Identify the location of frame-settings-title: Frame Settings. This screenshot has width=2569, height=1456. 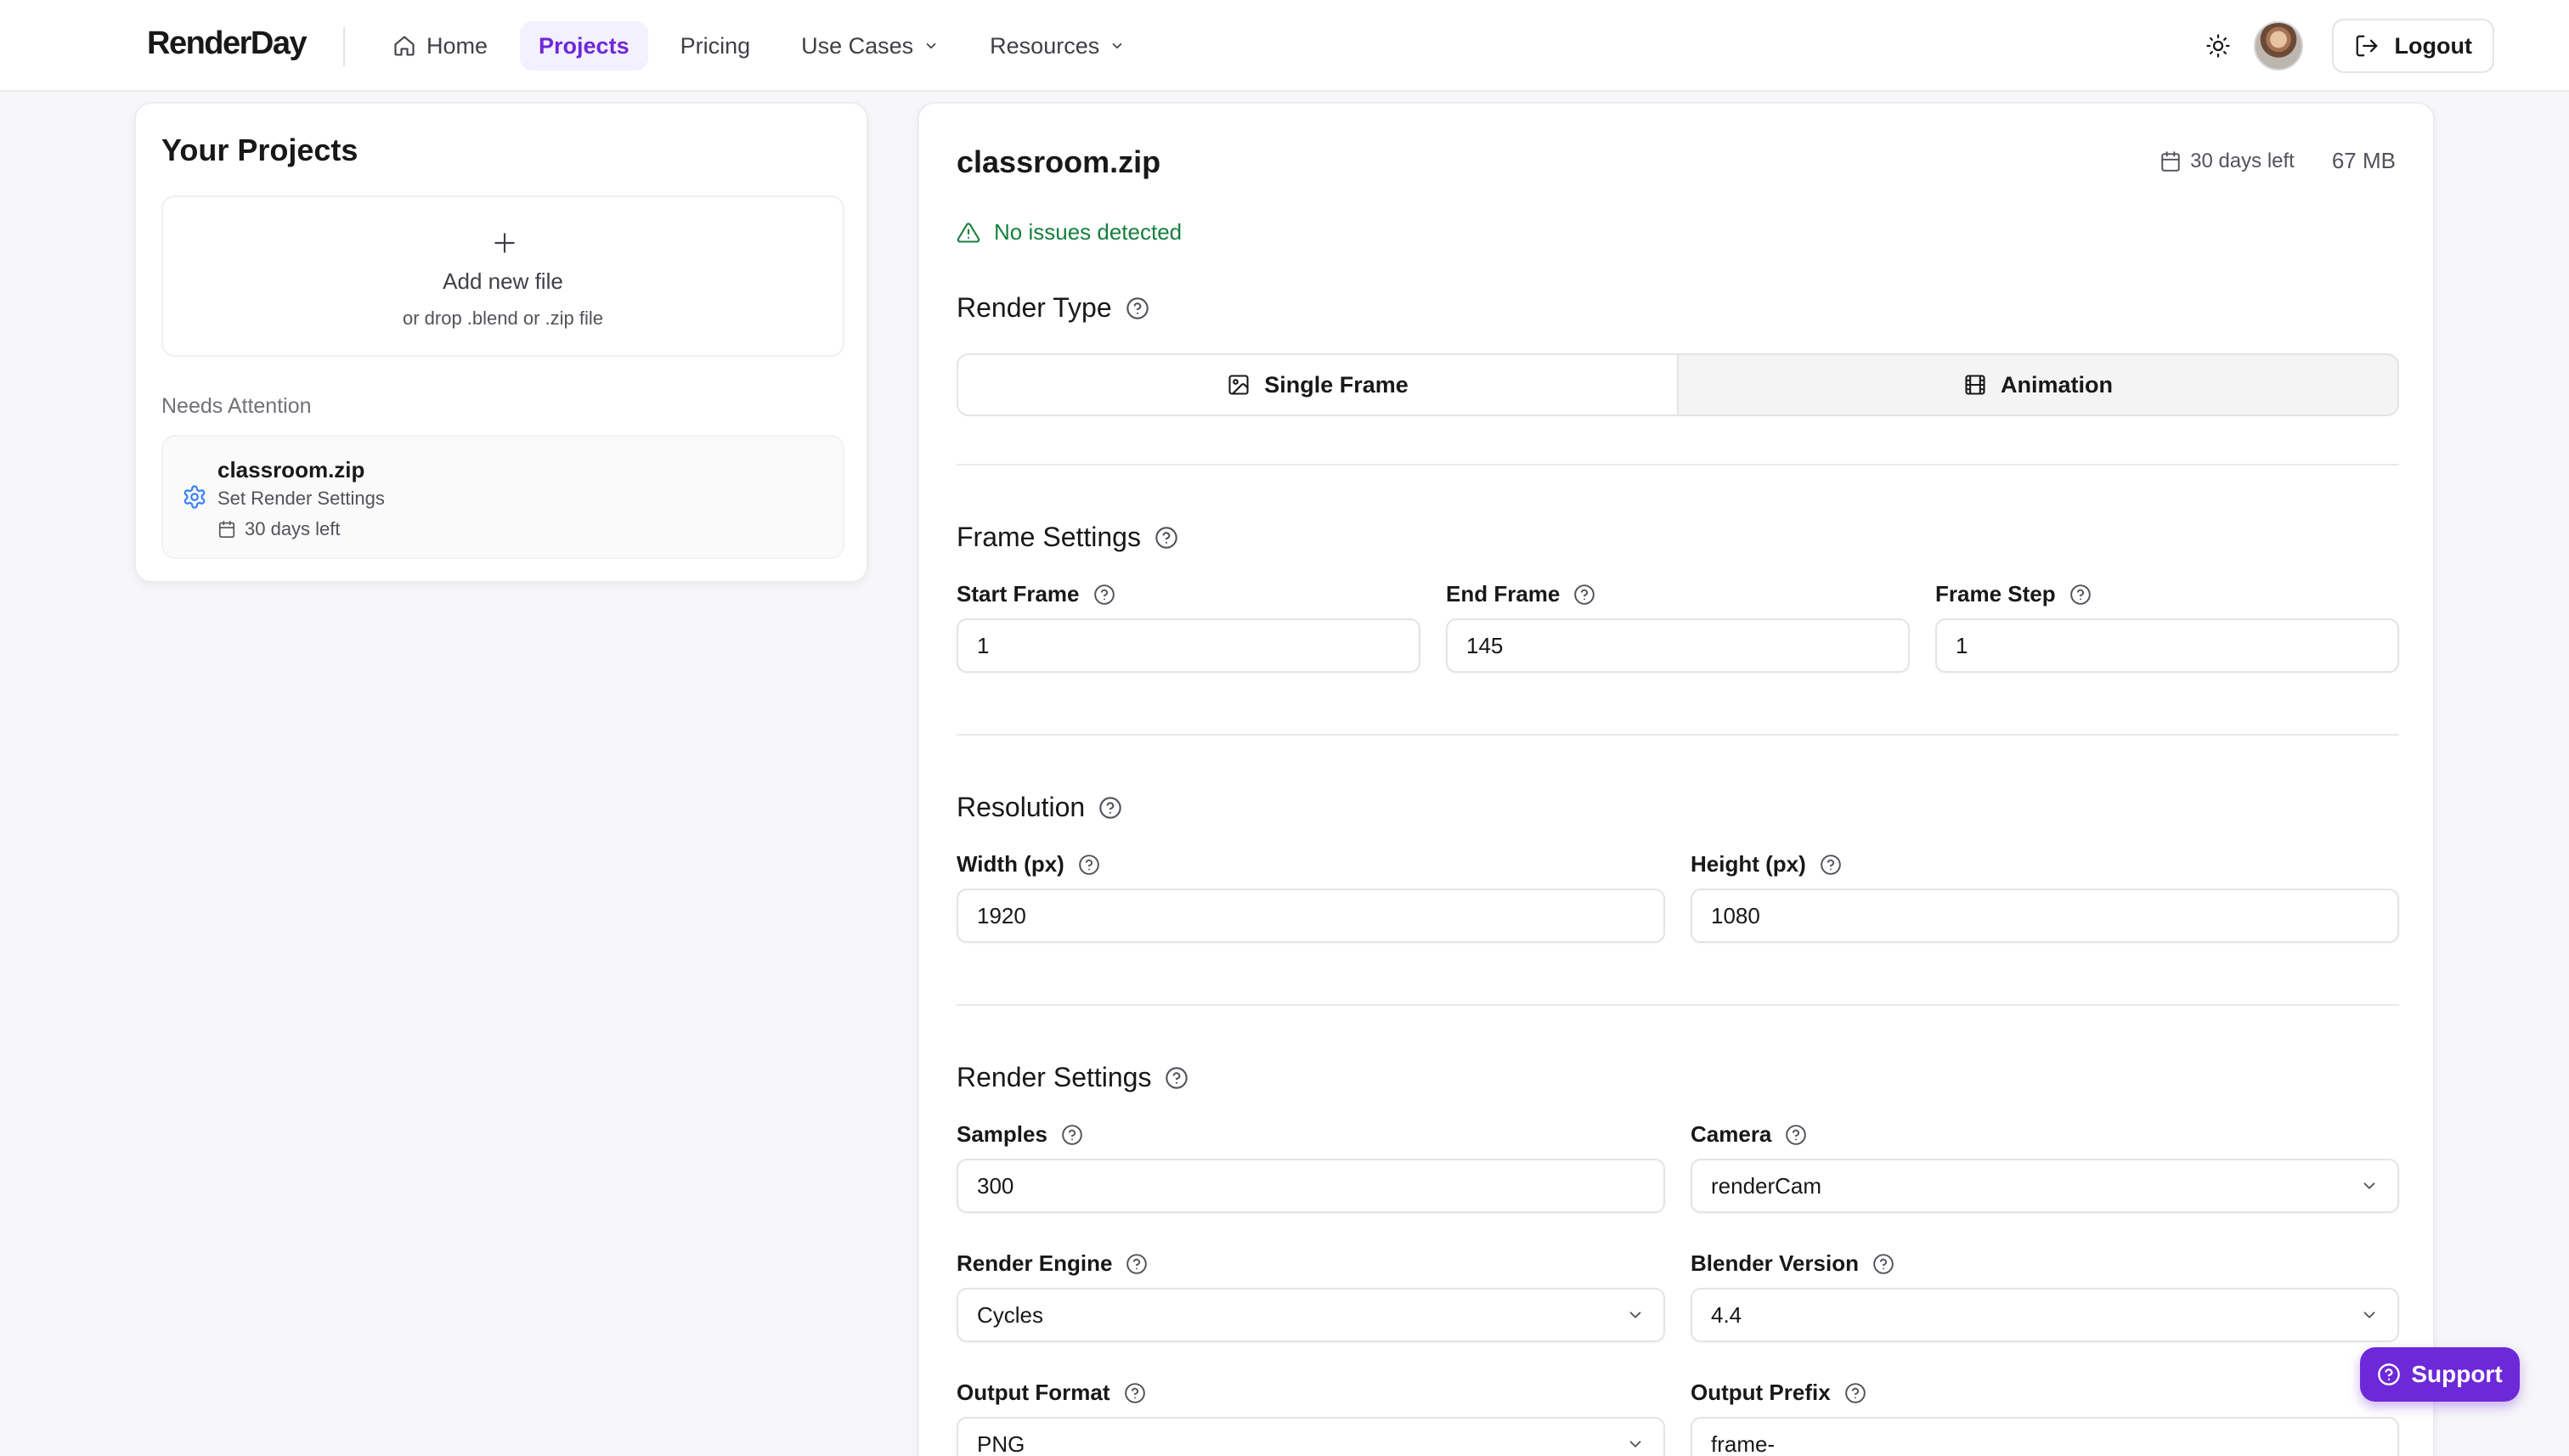
(1049, 537).